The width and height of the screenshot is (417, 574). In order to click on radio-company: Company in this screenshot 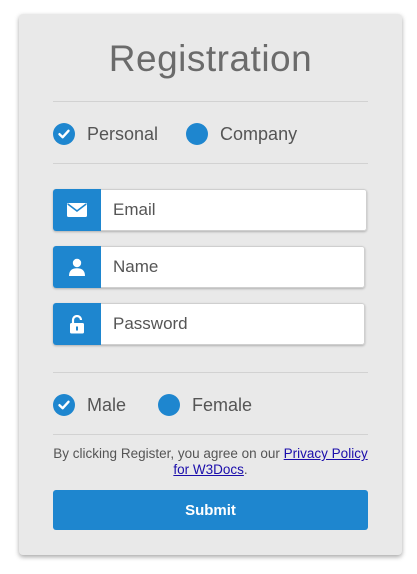, I will do `click(241, 134)`.